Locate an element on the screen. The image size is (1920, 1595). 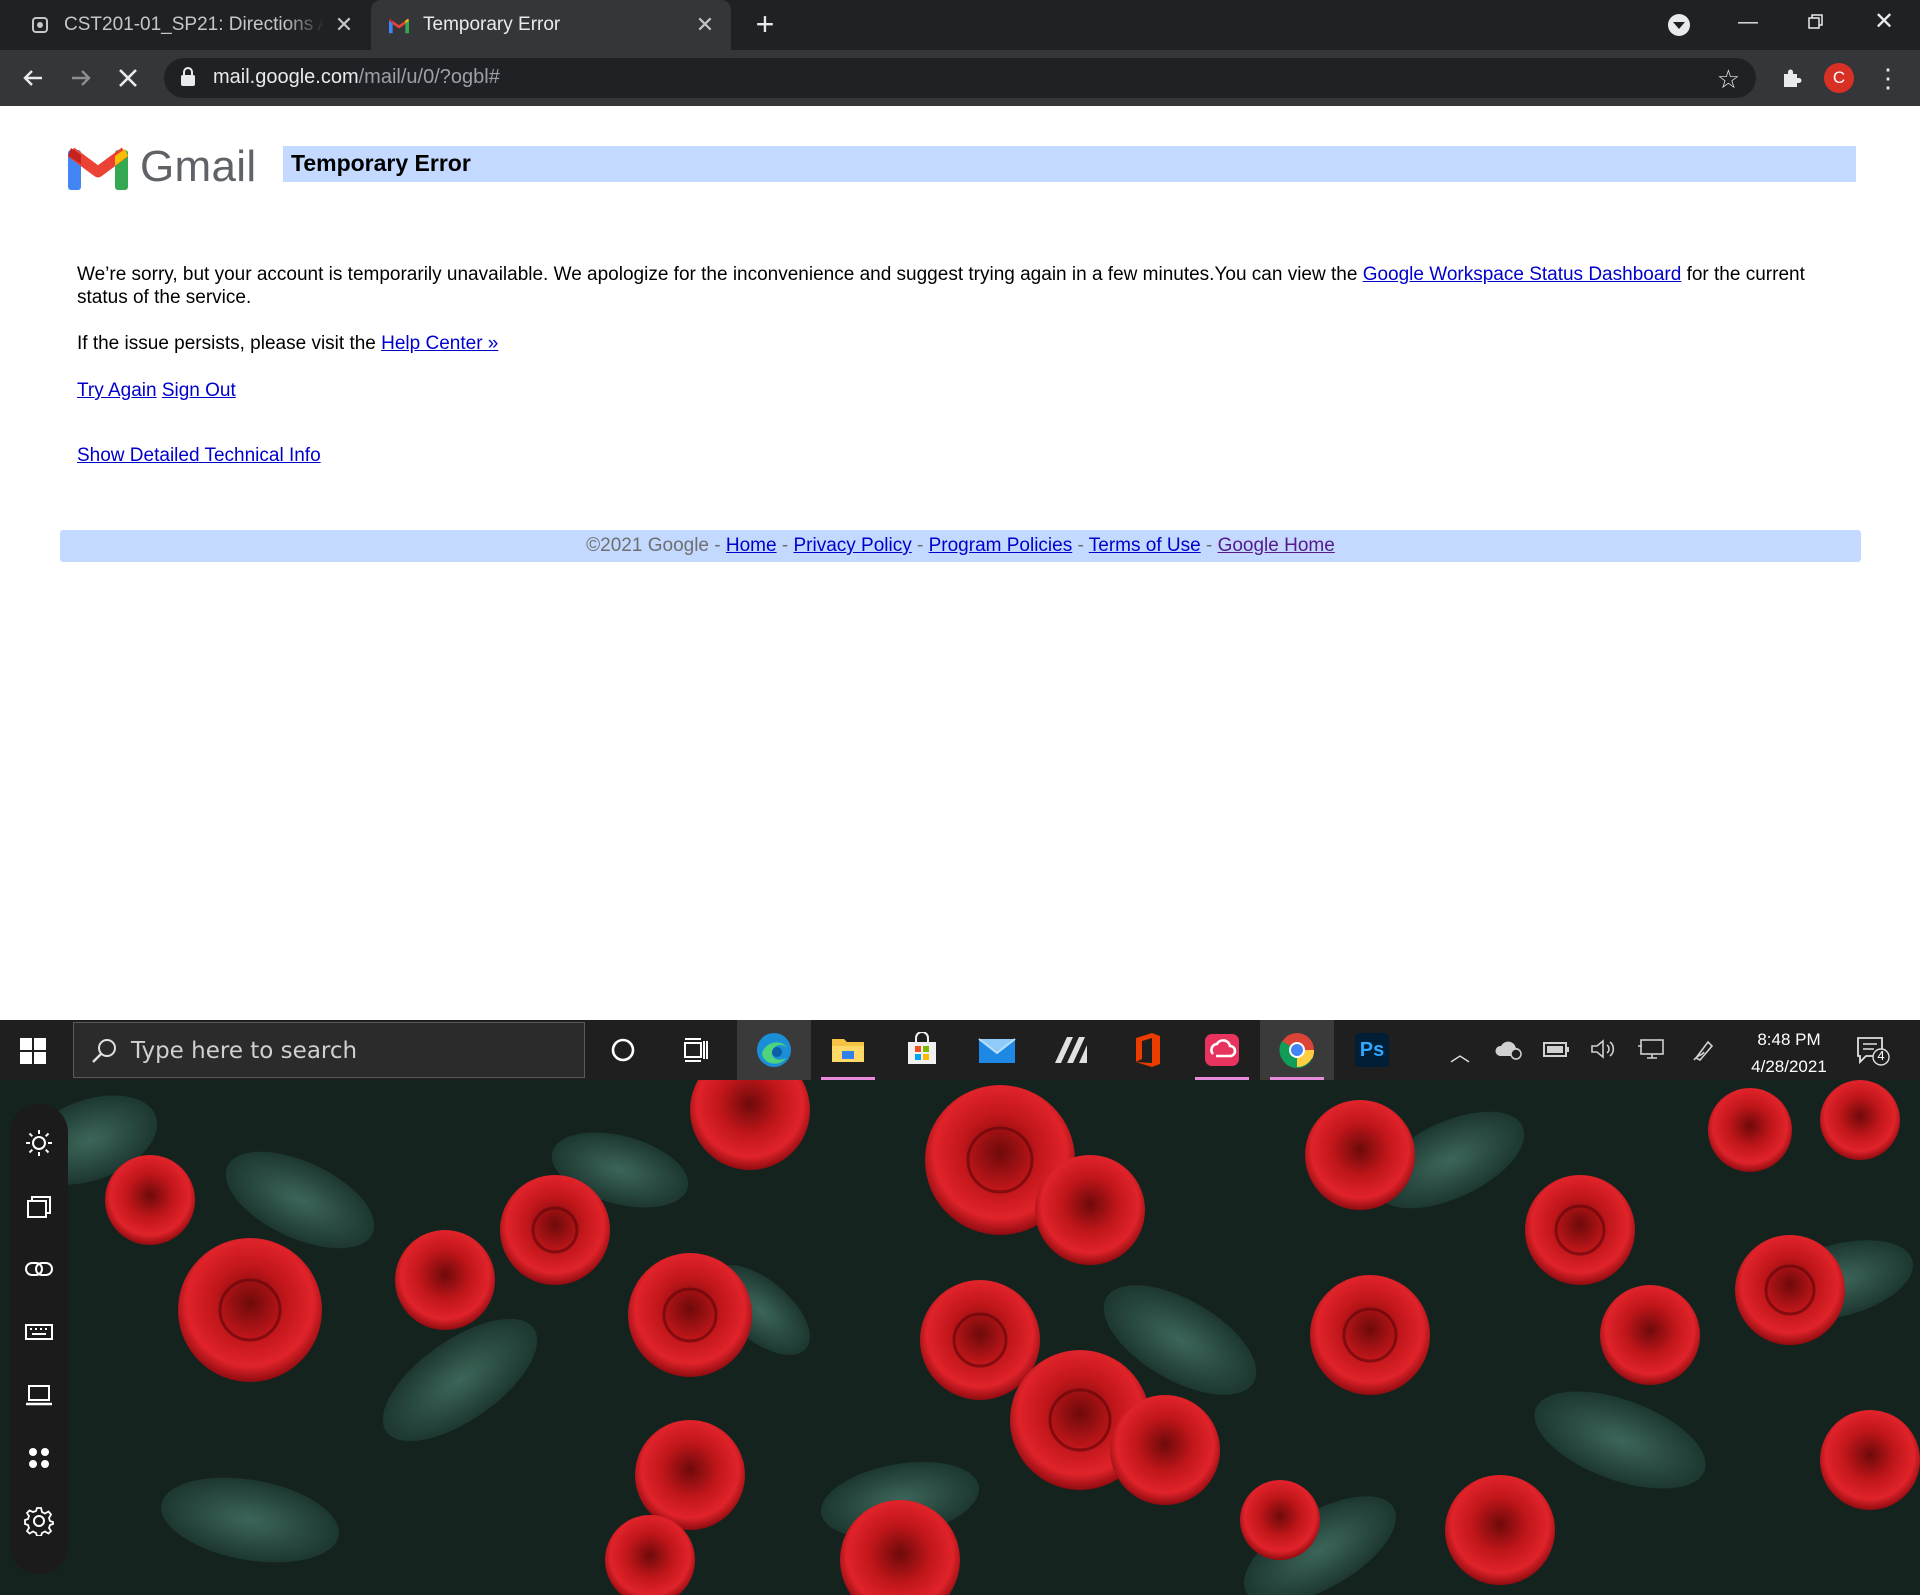
new-tab-button: + is located at coordinates (765, 24).